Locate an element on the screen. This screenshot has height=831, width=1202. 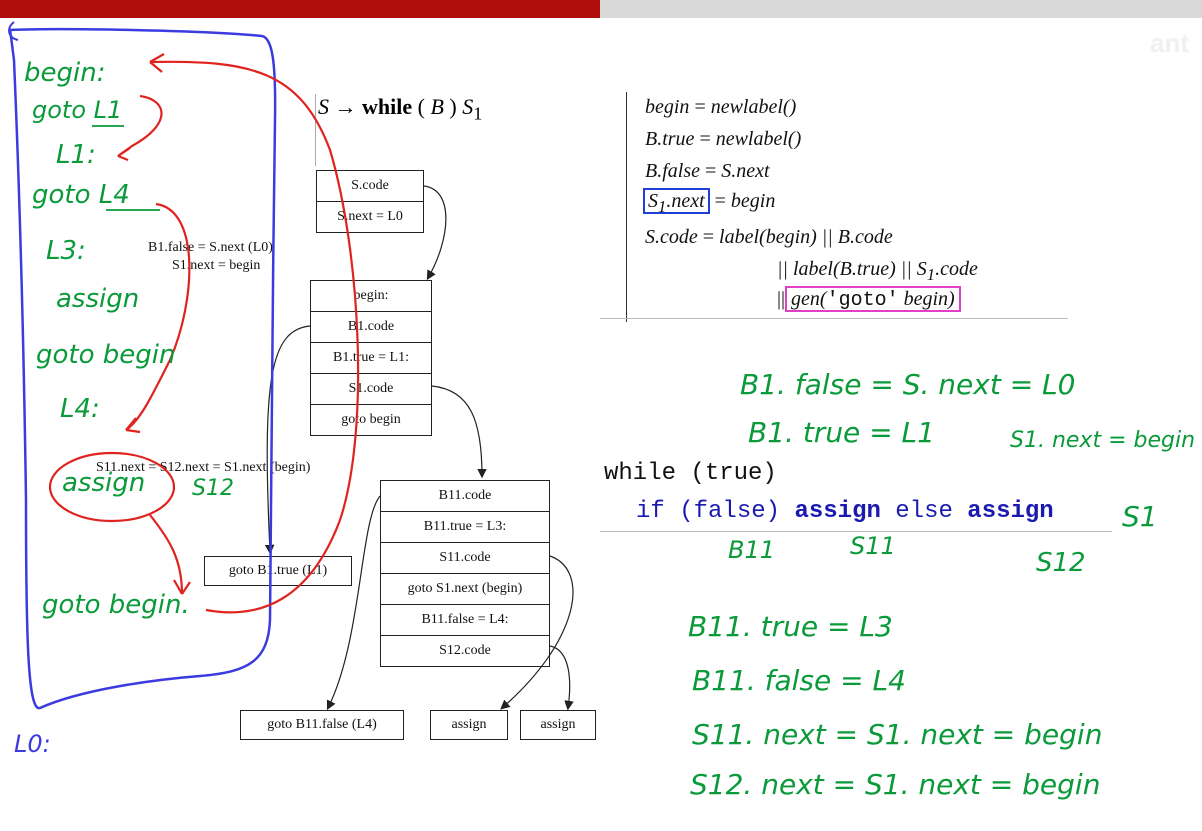
handwriting-left: L1: is located at coordinates (76, 155).